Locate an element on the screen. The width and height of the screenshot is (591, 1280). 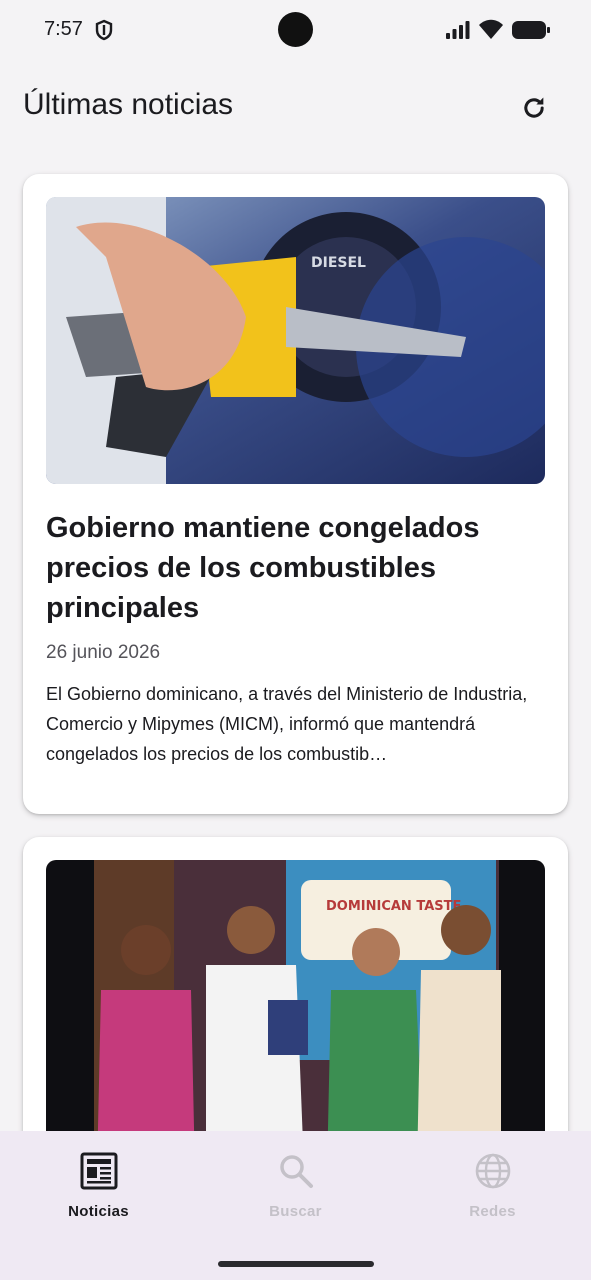
search-icon is located at coordinates (296, 1171).